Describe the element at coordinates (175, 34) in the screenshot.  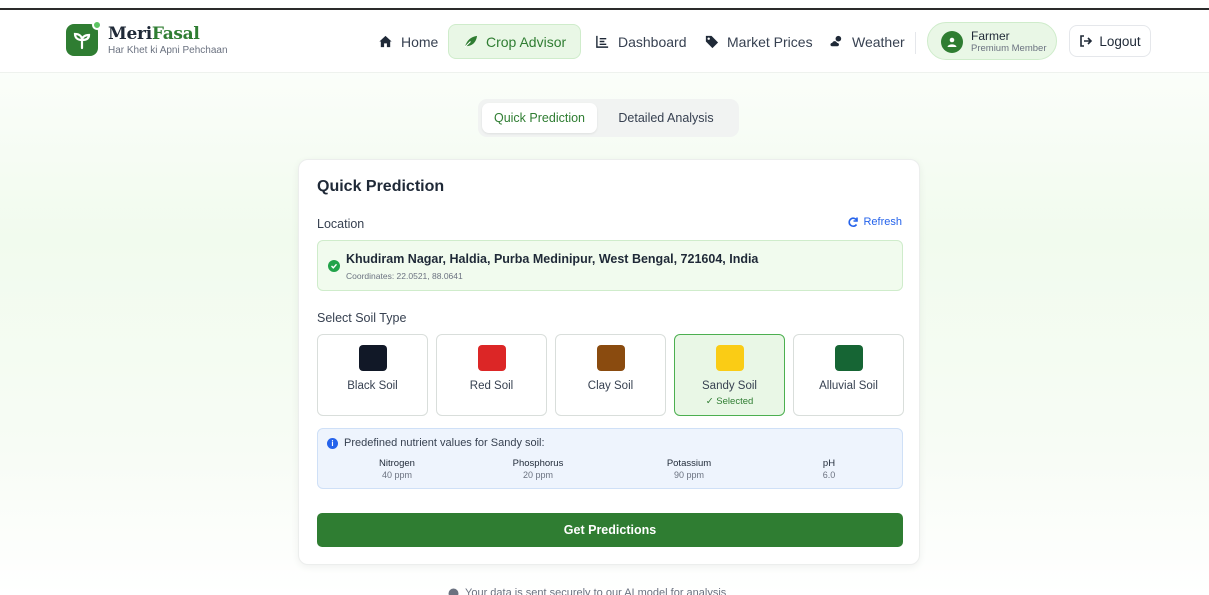
I see `brand-name-part2: Fasal` at that location.